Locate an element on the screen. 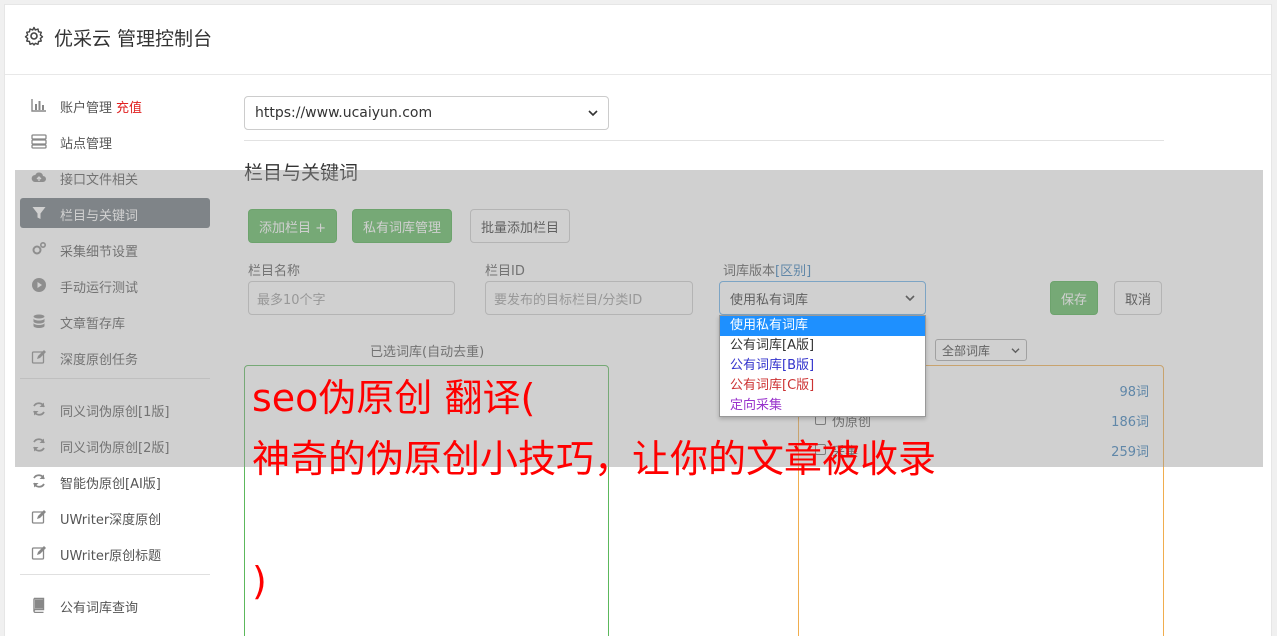  divider is located at coordinates (704, 140).